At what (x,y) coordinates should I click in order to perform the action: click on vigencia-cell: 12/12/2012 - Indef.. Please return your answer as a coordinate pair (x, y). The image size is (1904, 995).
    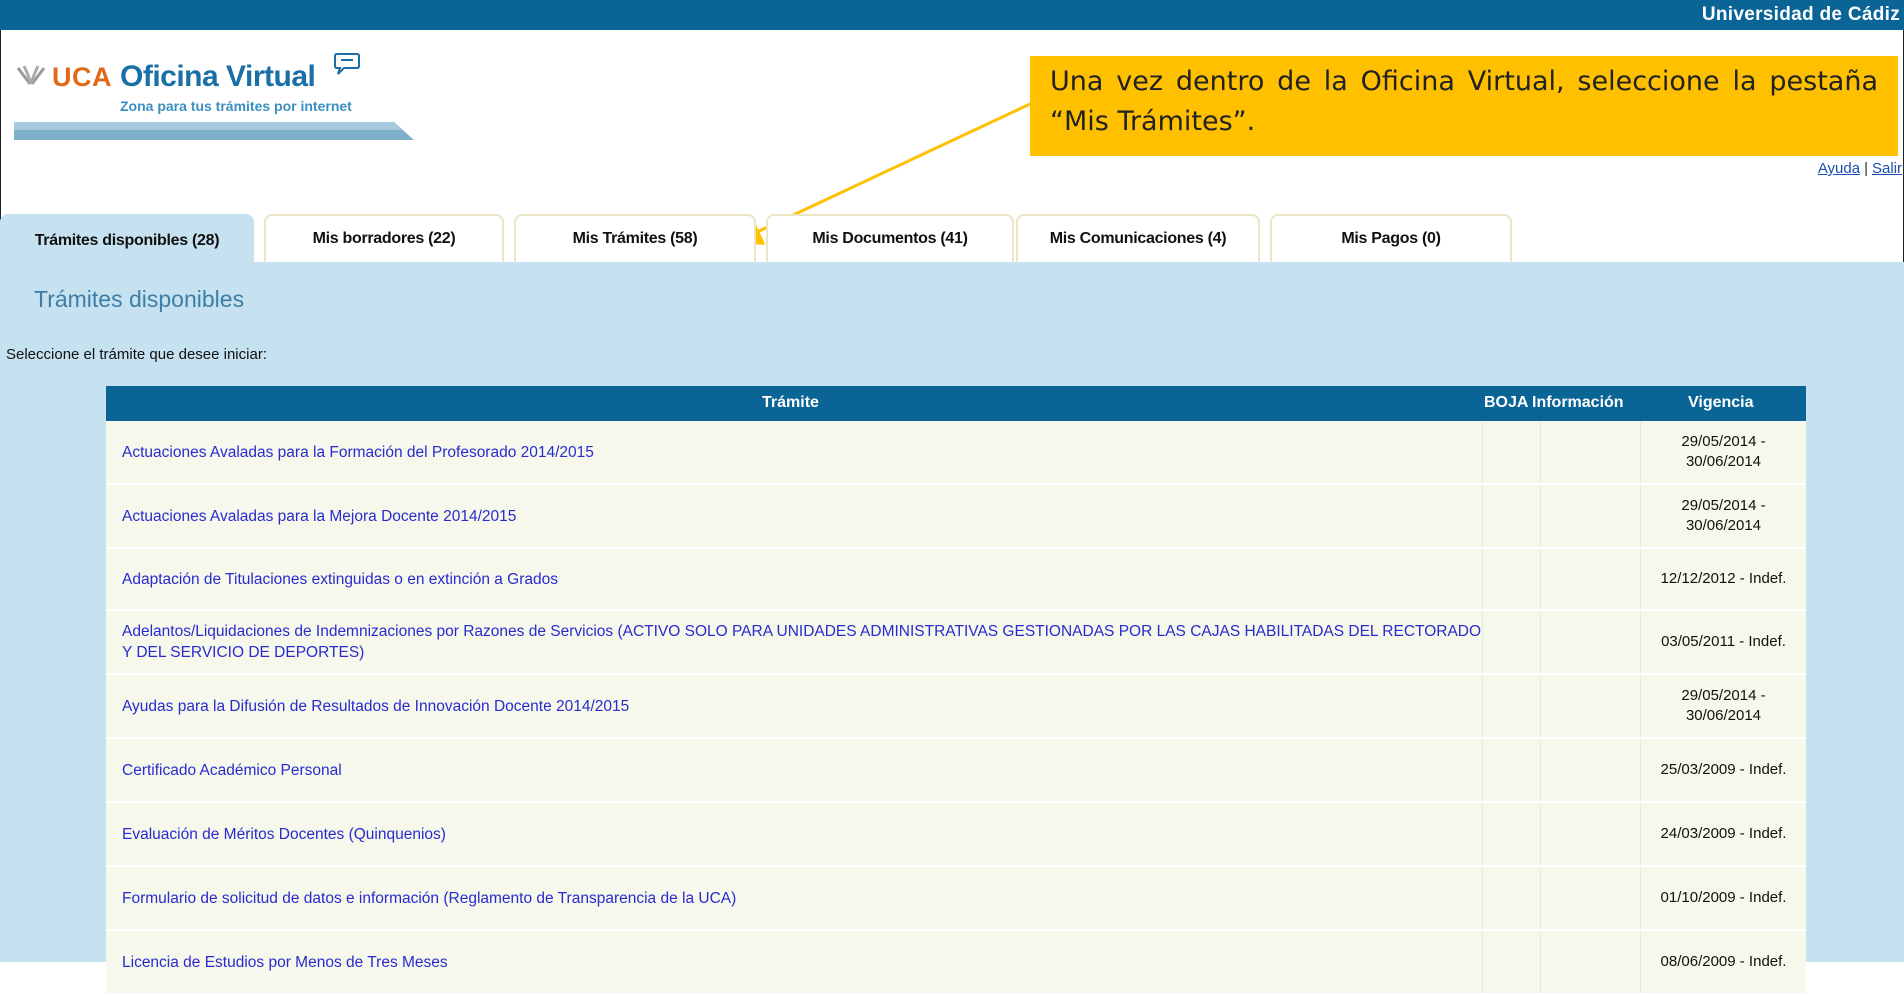
    Looking at the image, I should click on (1723, 579).